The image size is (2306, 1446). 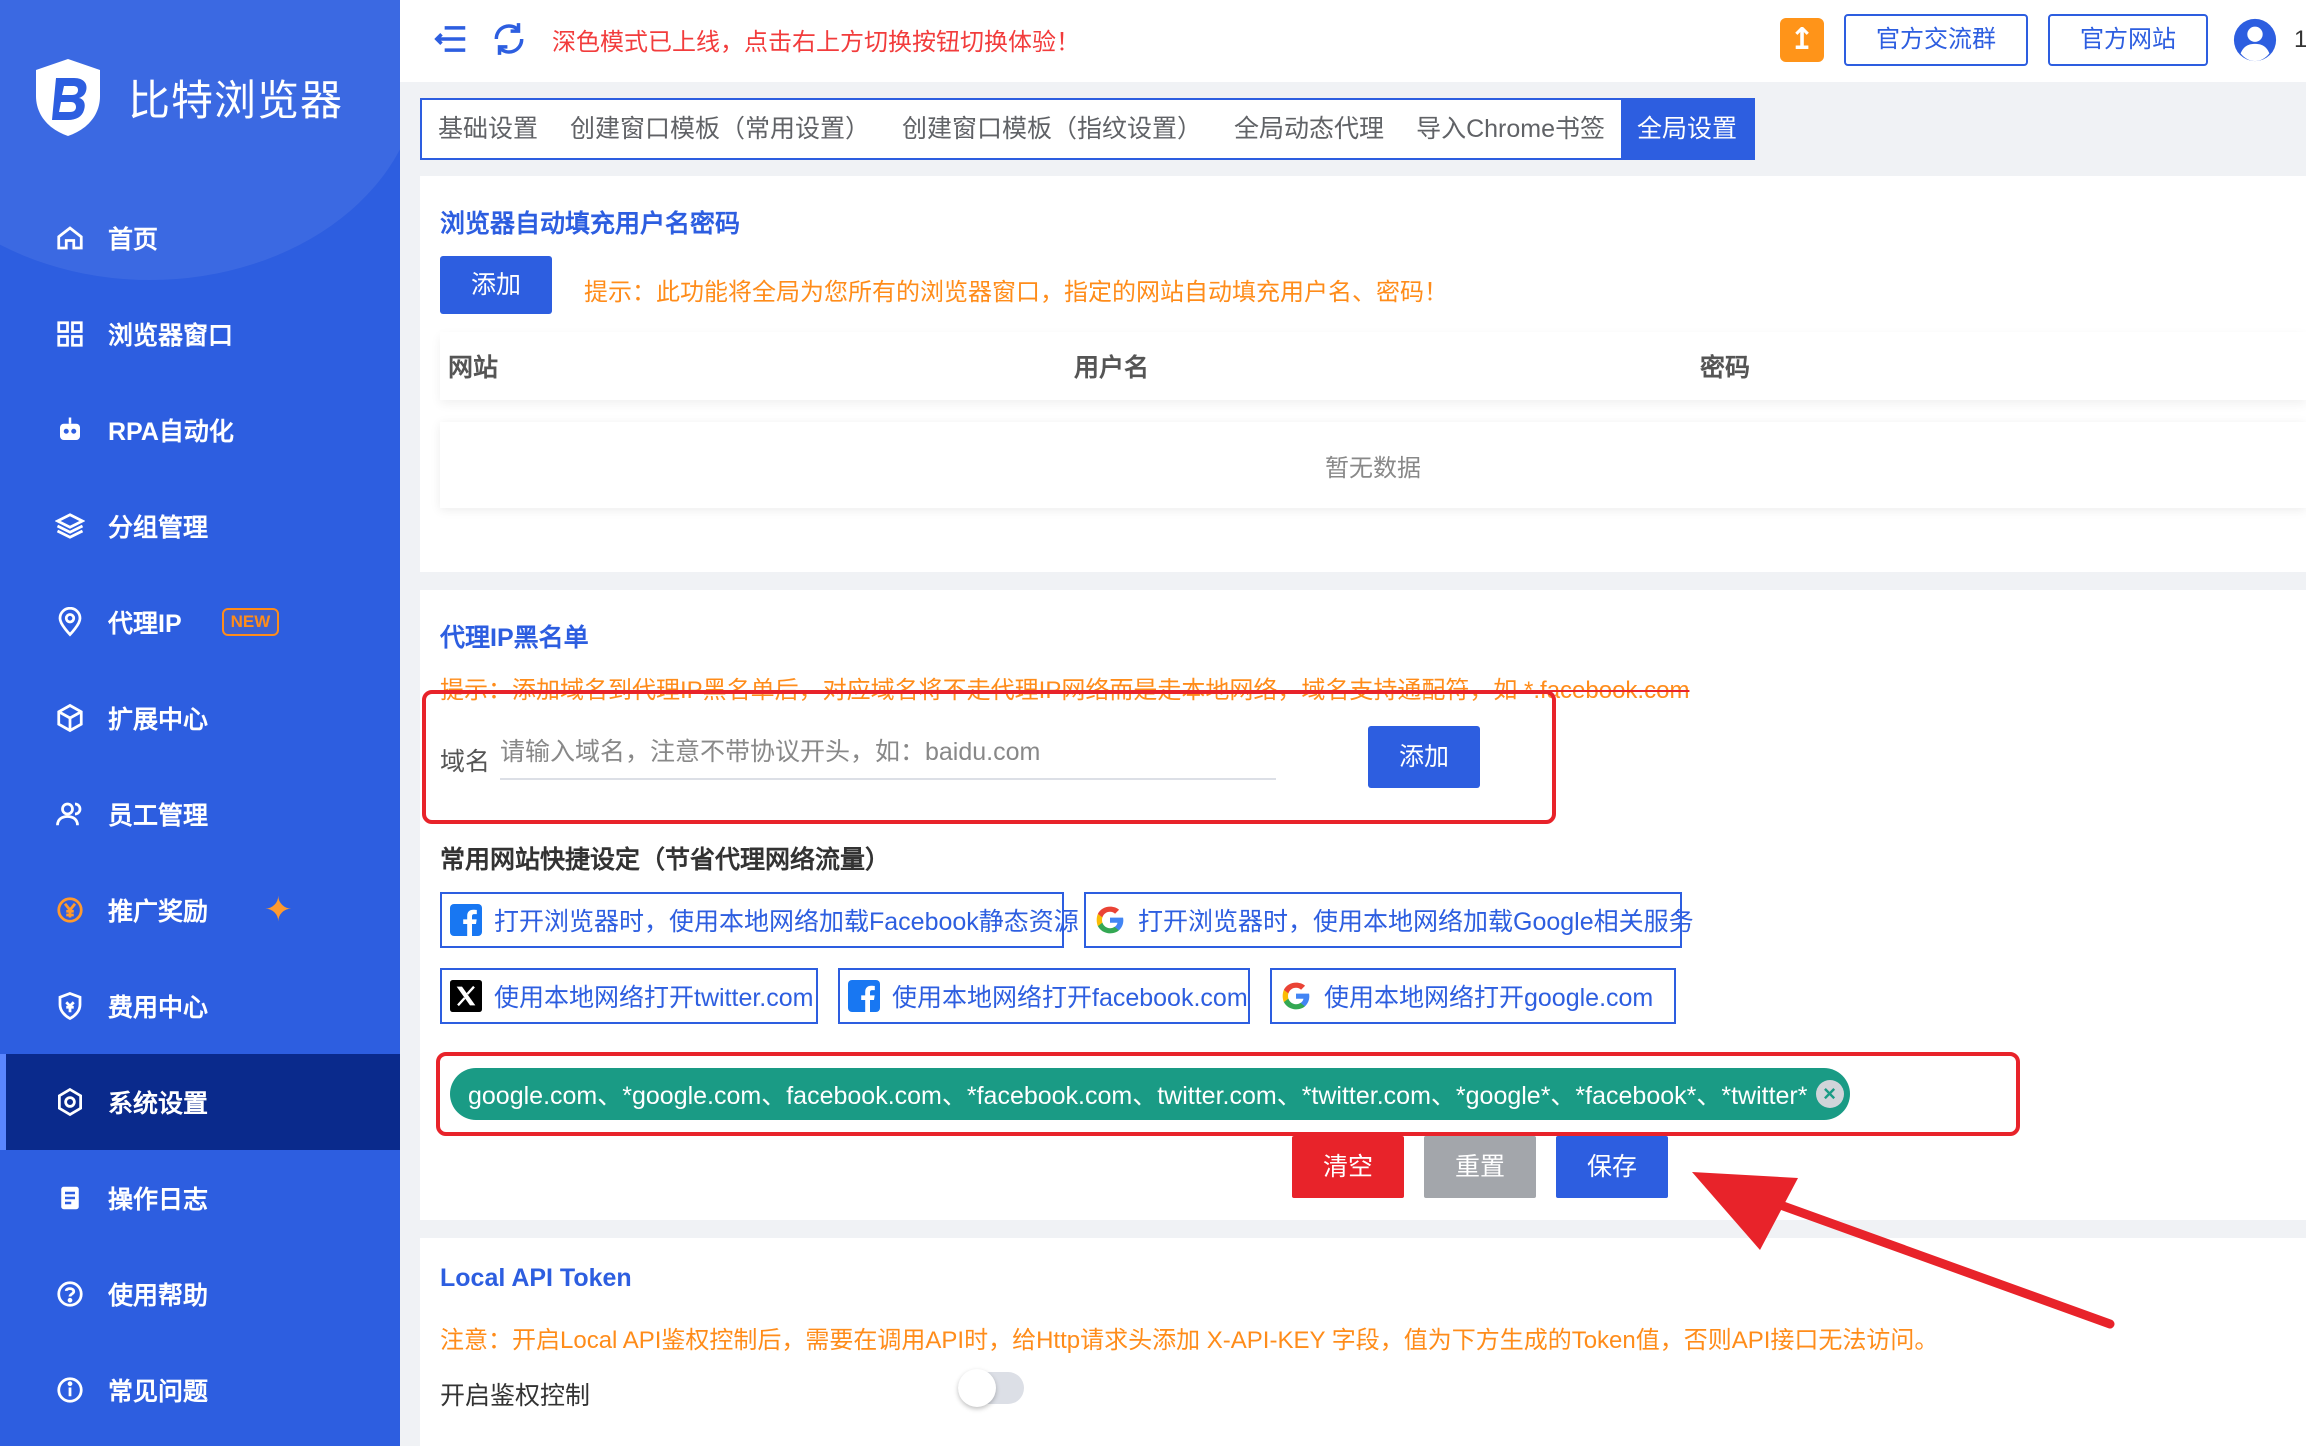 I want to click on auth-control-label: 开启鉴权控制, so click(x=515, y=1396).